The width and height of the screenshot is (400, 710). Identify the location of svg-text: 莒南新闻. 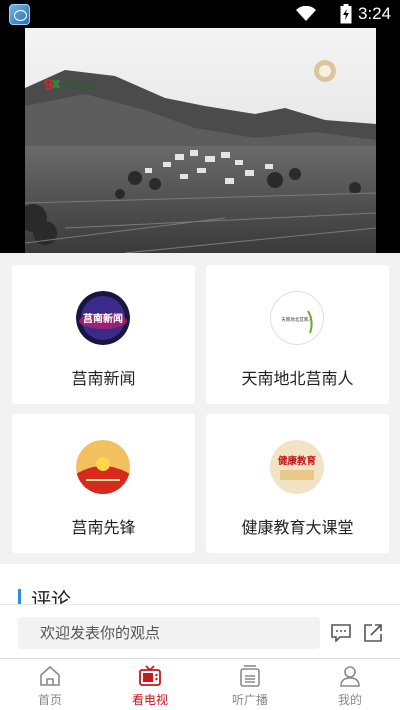
(103, 318).